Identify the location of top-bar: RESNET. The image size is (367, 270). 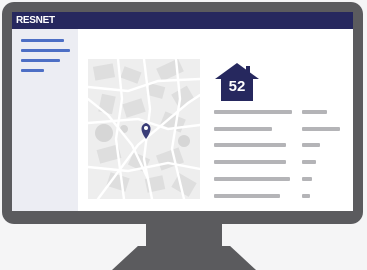
(182, 20).